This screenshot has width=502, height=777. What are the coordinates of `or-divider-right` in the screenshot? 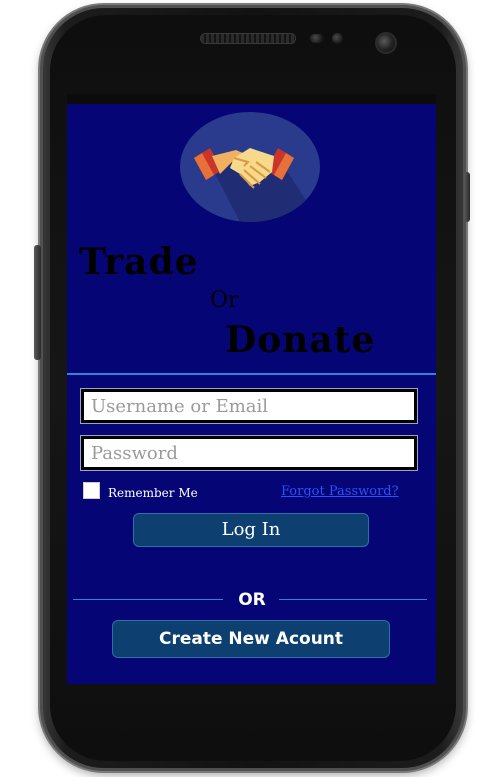 It's located at (353, 599).